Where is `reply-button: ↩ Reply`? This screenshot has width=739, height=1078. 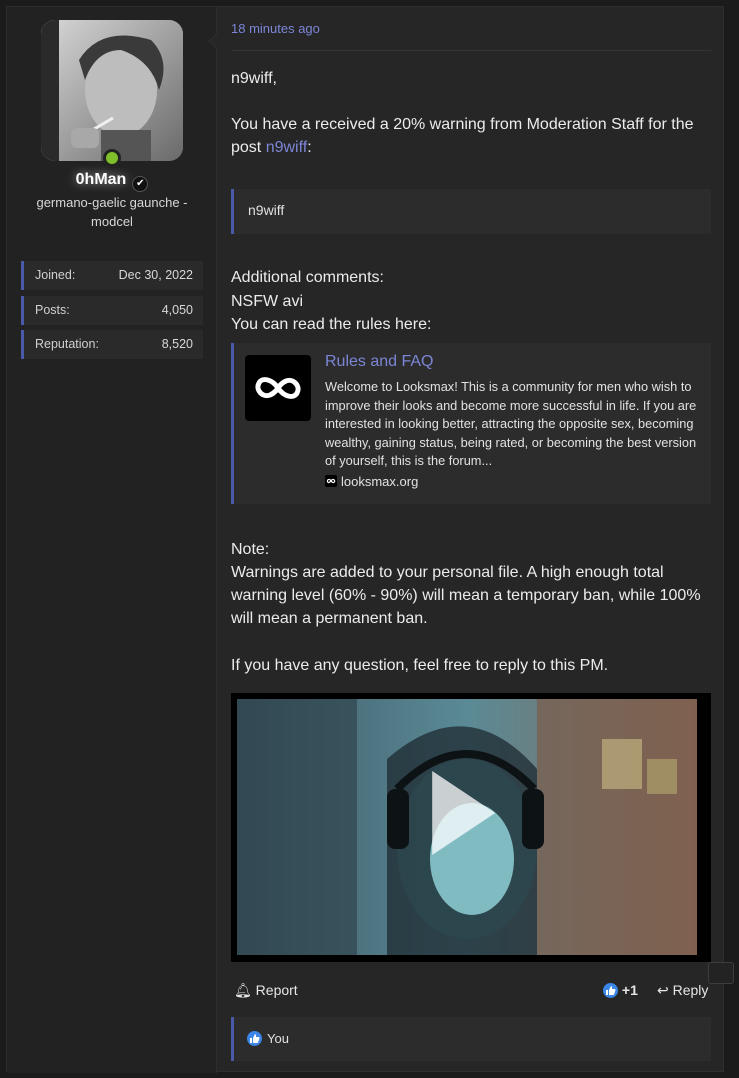 reply-button: ↩ Reply is located at coordinates (682, 990).